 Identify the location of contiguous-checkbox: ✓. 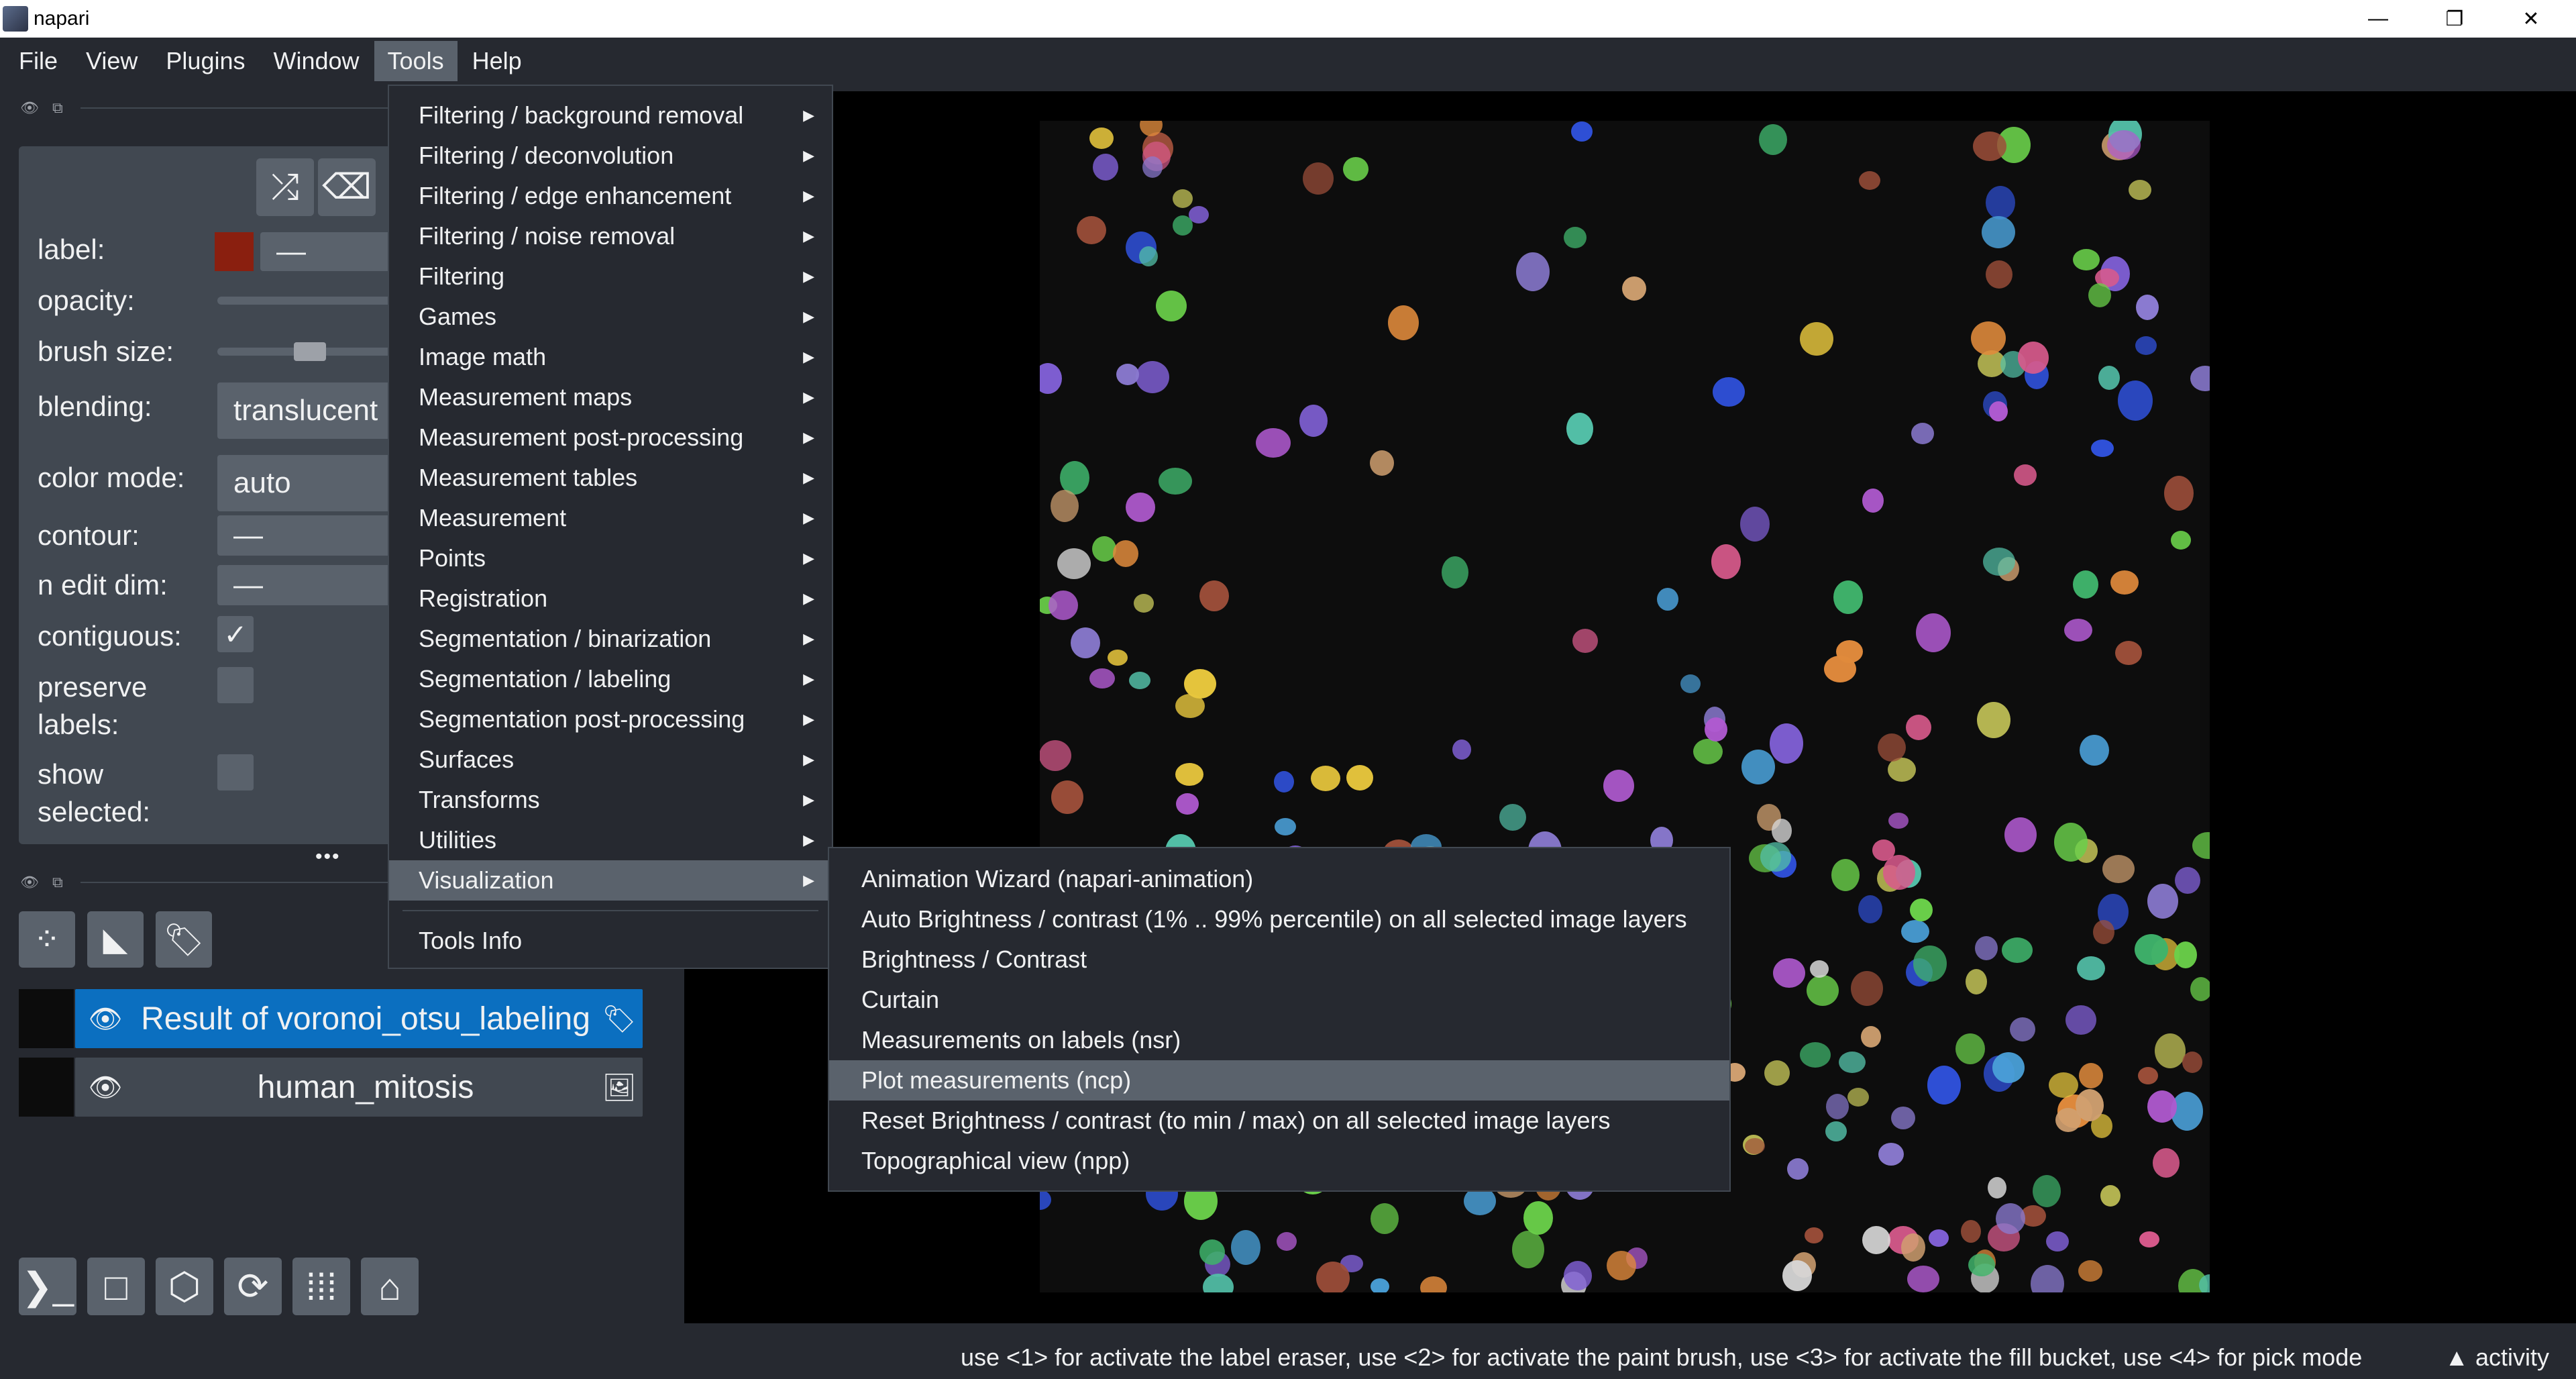
(235, 634).